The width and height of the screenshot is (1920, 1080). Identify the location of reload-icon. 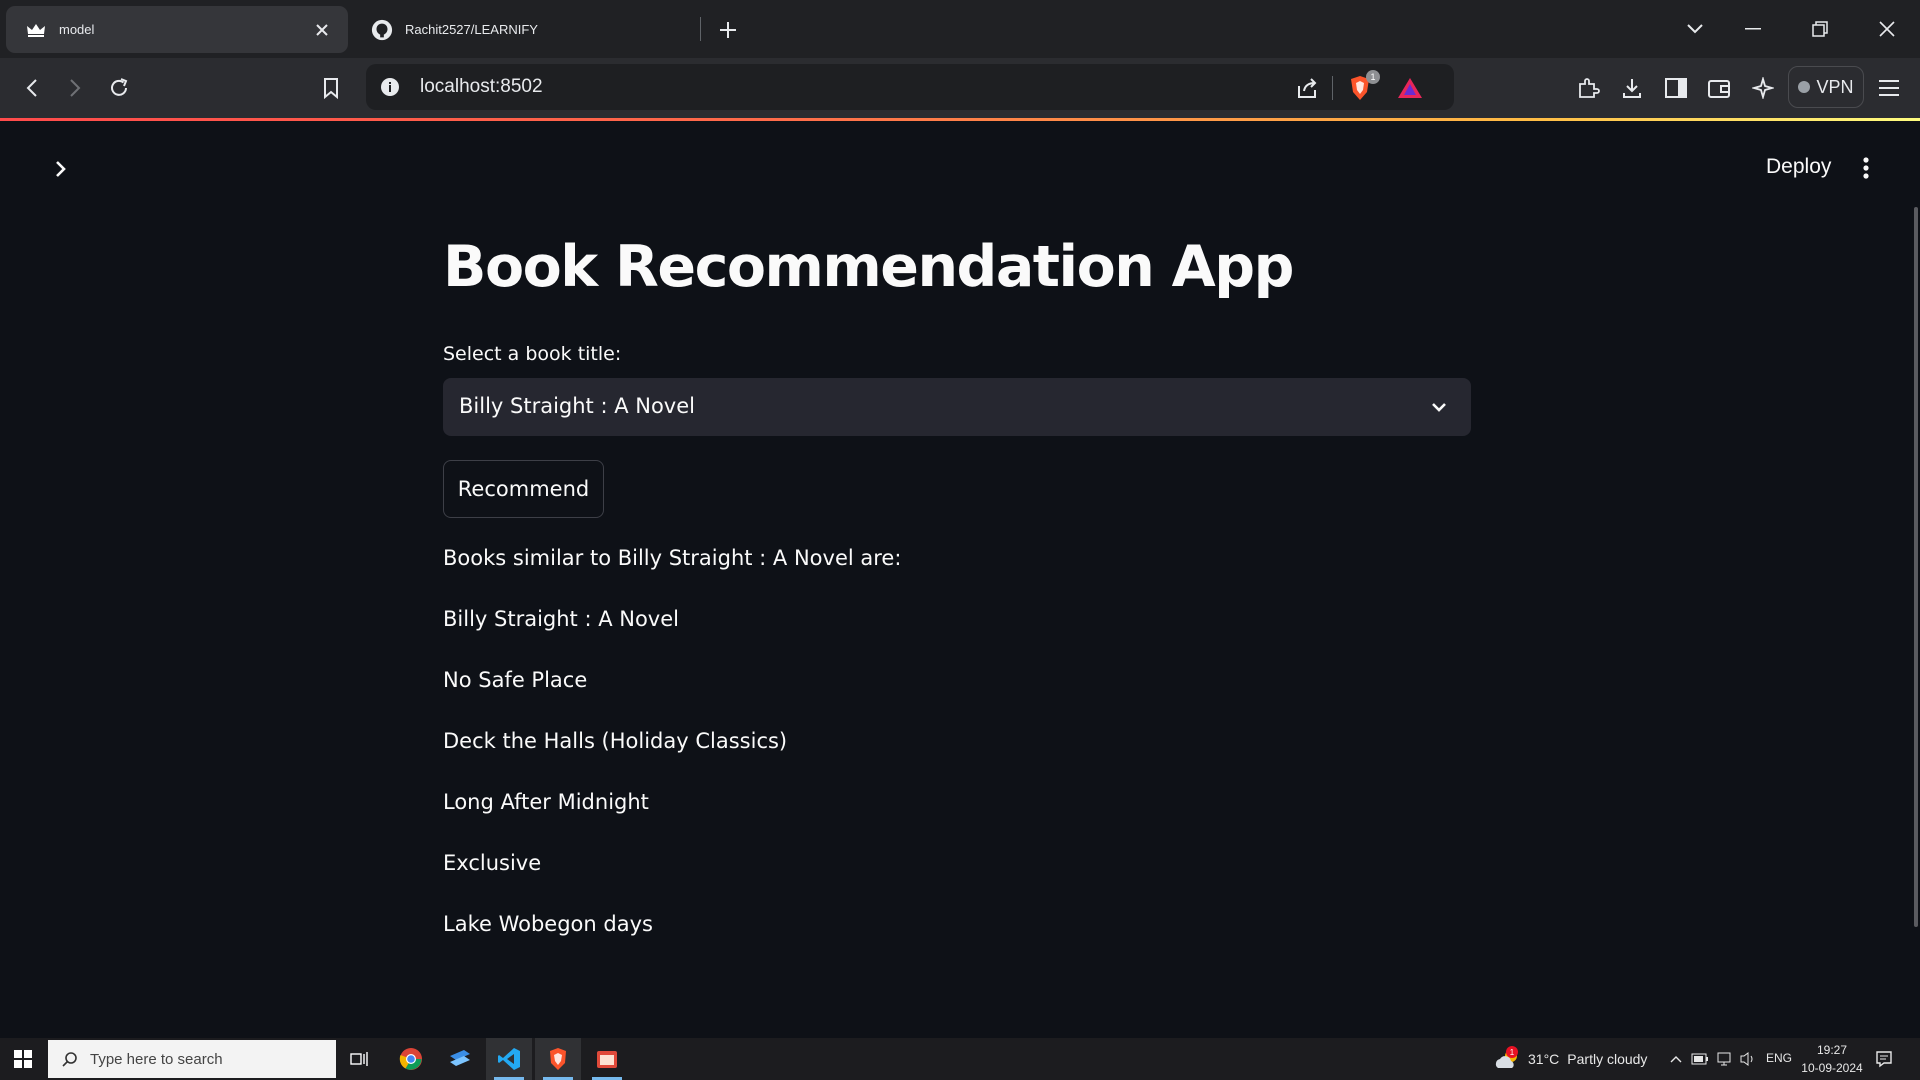
(119, 88).